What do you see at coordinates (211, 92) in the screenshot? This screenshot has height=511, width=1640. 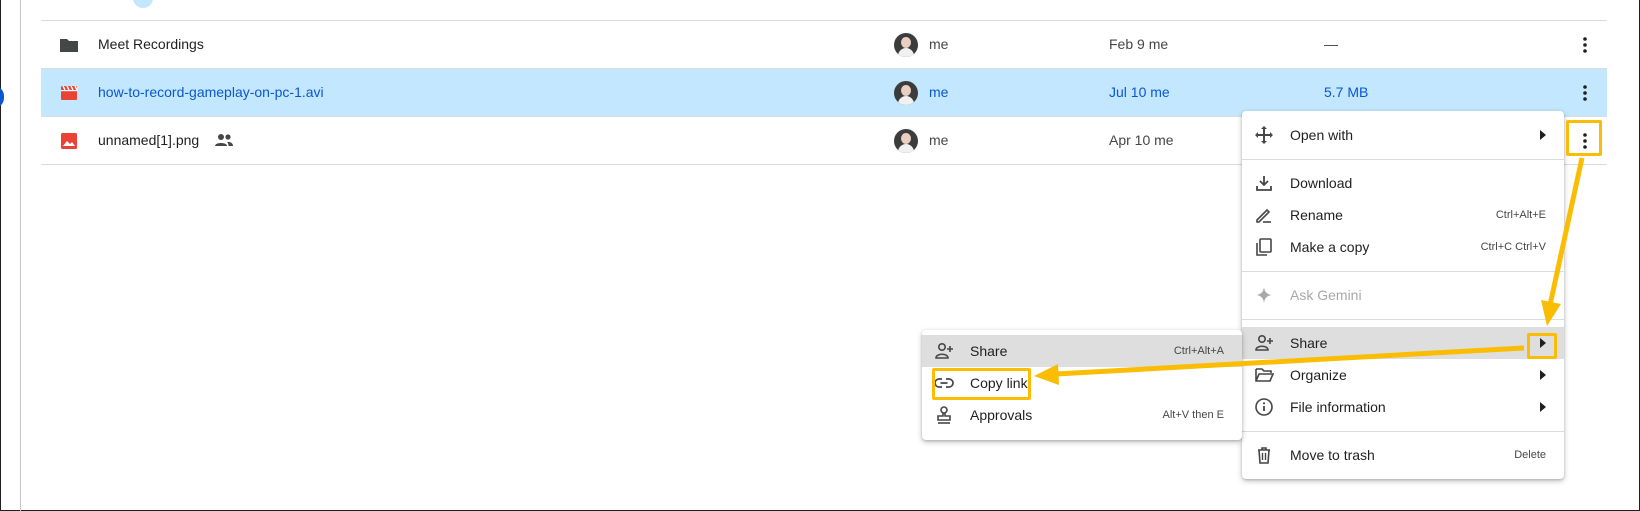 I see `file-name: how-to-record-gameplay-on-pc-1.avi` at bounding box center [211, 92].